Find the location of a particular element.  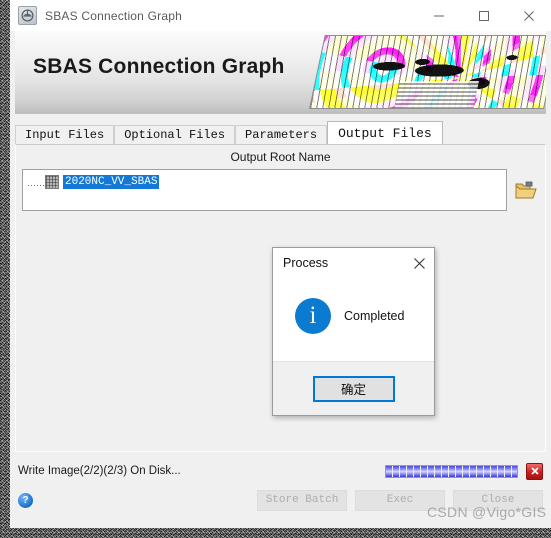

output-root-name-row: 2020NC_VV_SBAS is located at coordinates (280, 190).